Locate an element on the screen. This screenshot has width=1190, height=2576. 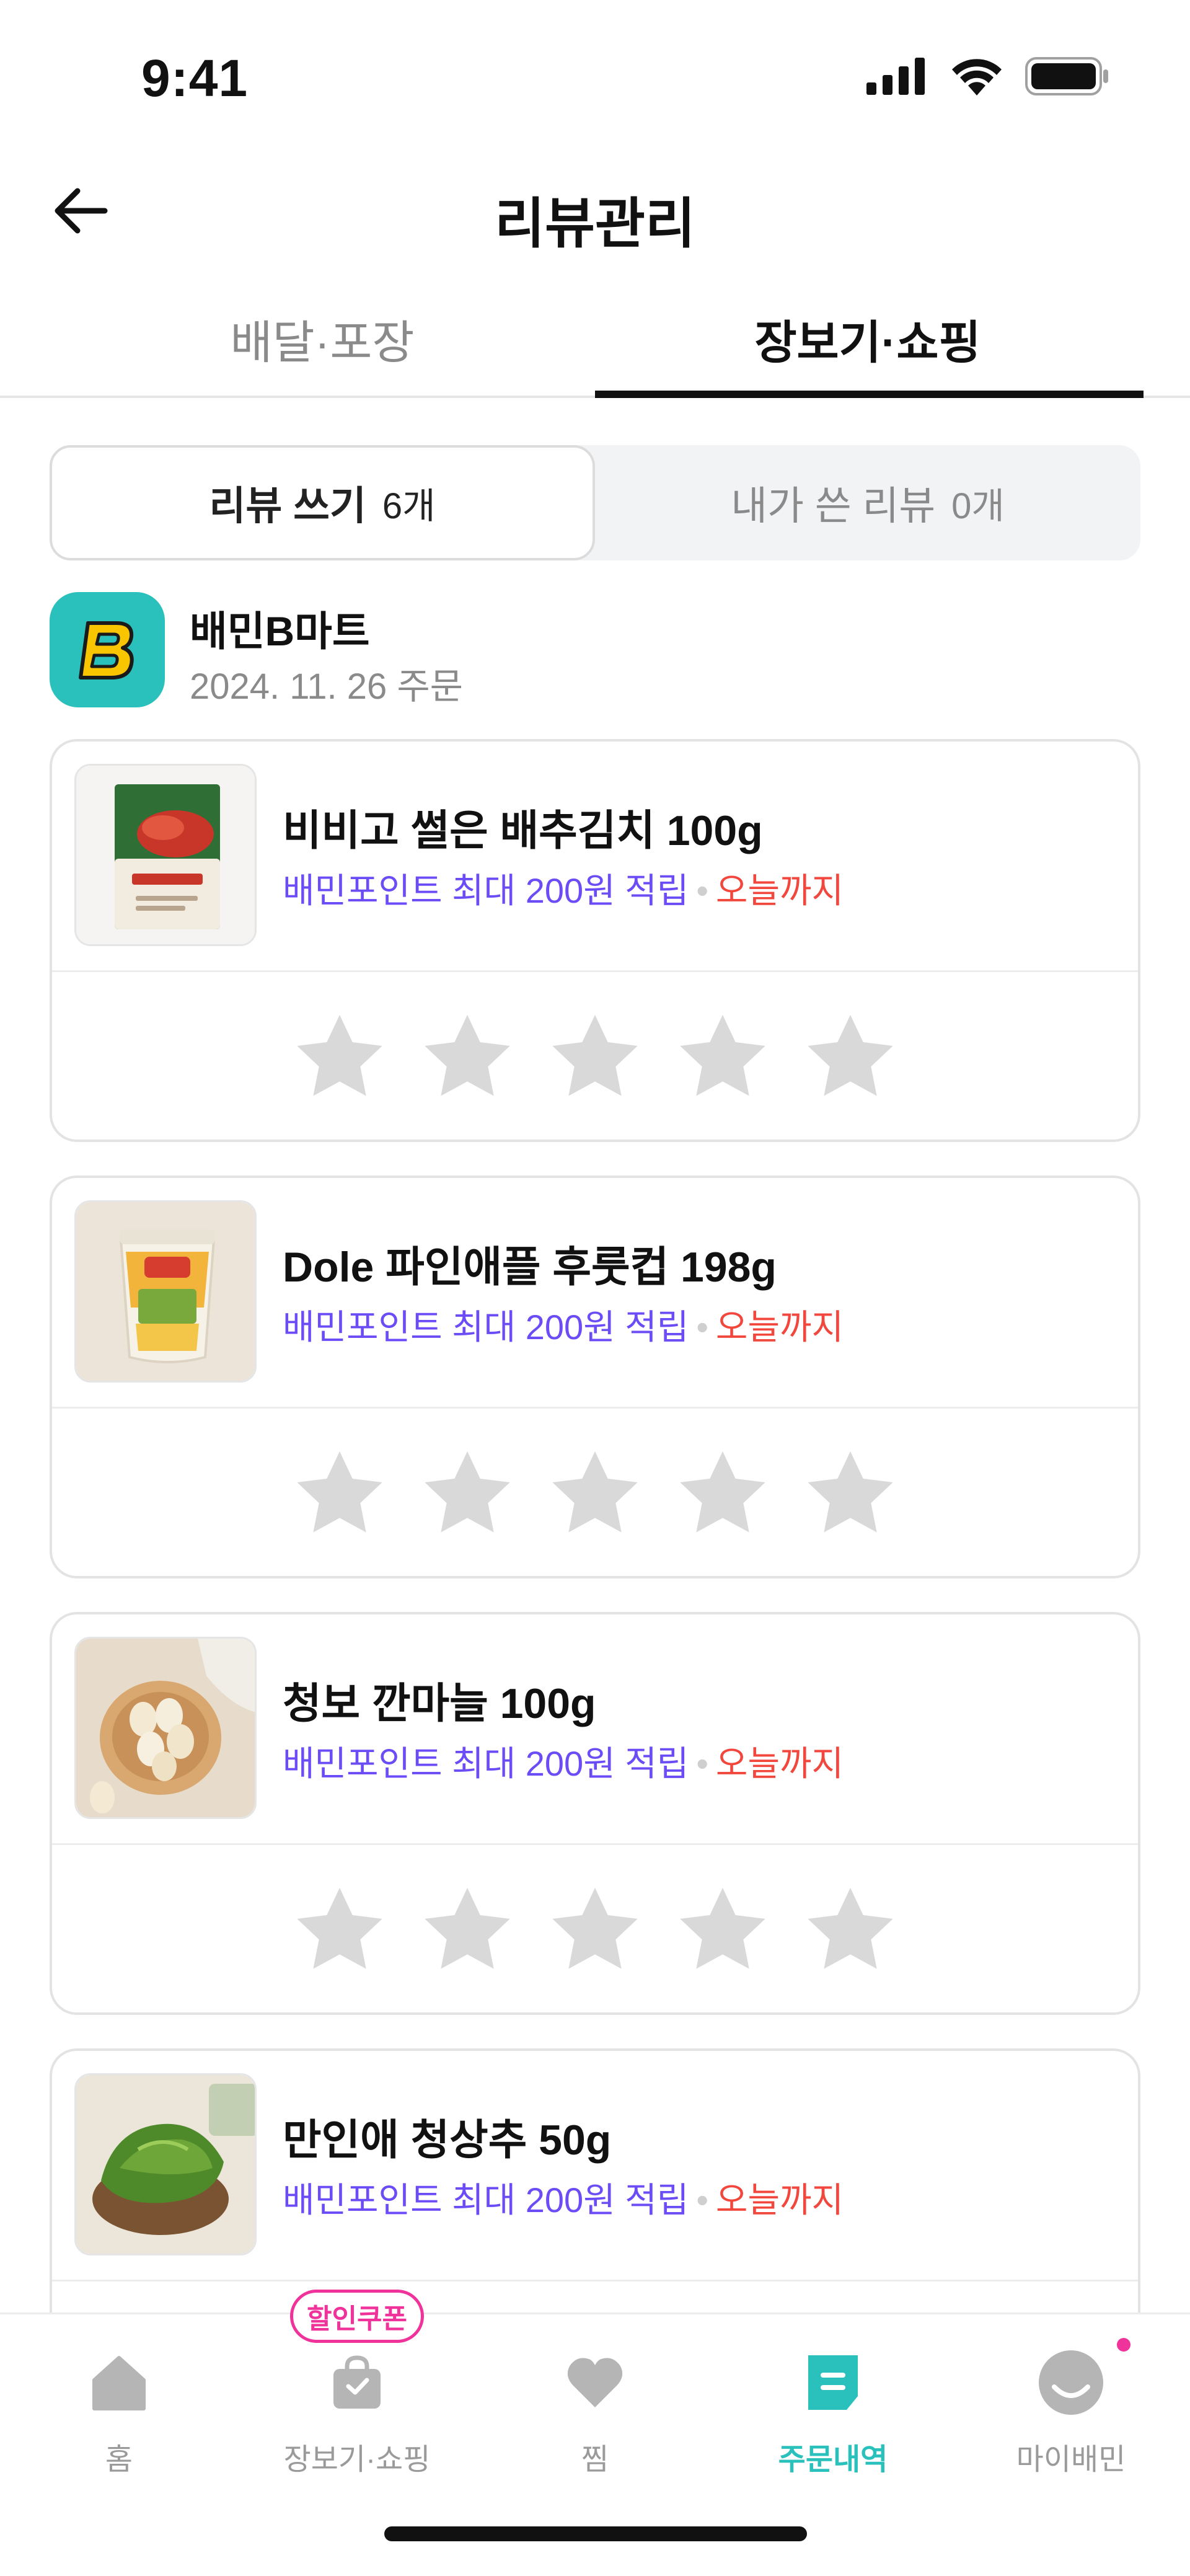
bottom-nav-home: 홈 is located at coordinates (119, 2407).